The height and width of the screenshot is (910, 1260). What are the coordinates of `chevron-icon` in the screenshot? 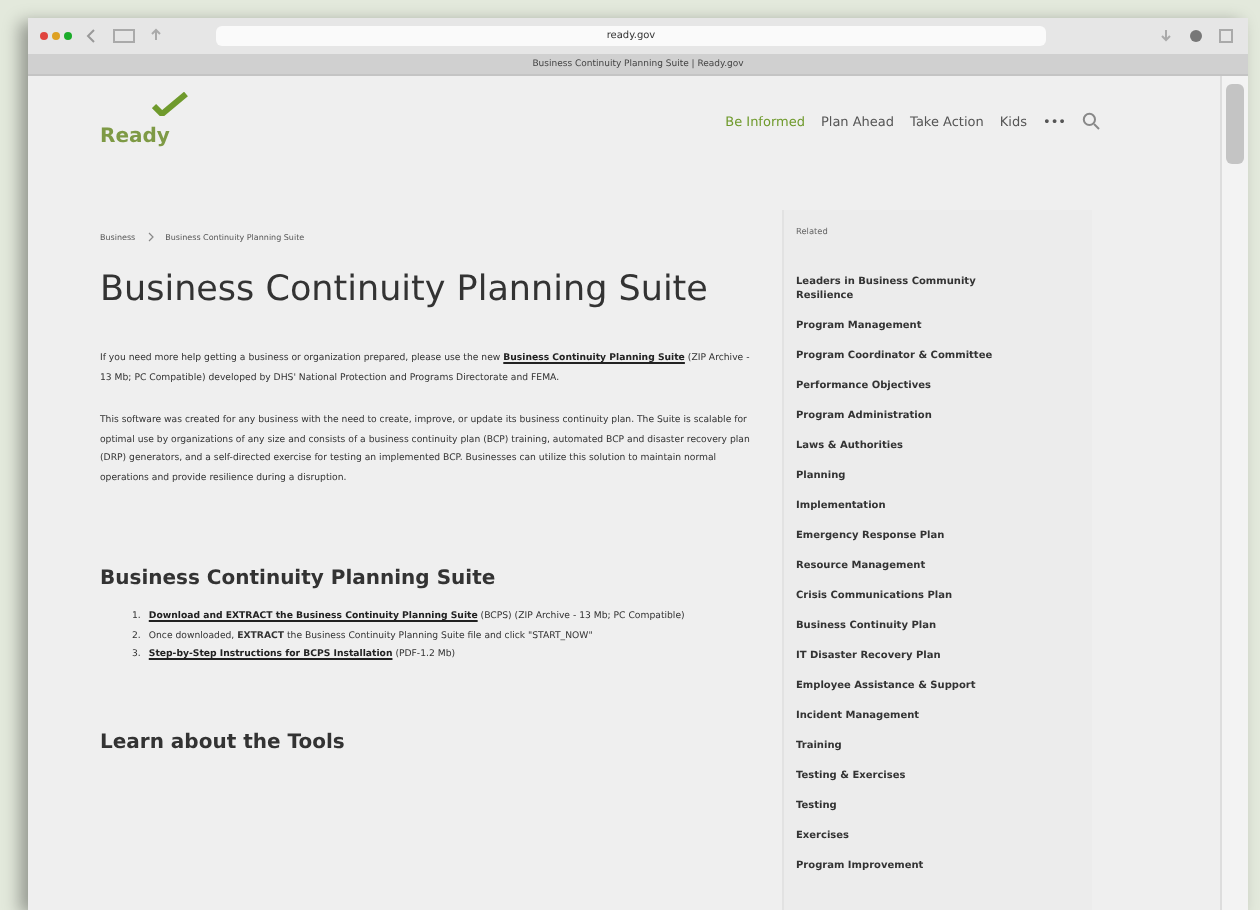 It's located at (150, 237).